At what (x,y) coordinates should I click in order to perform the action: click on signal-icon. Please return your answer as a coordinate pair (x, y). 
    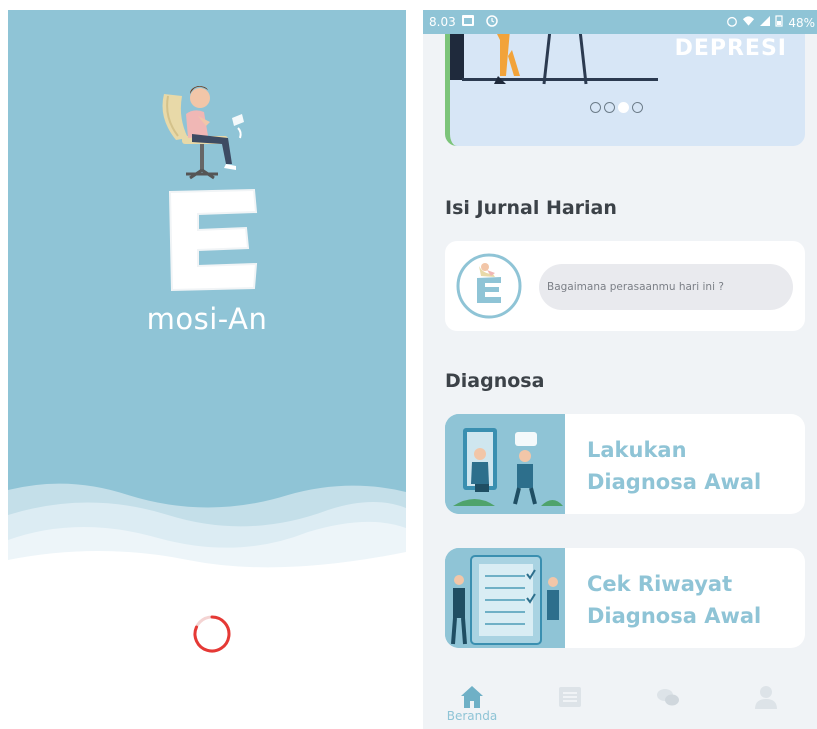
    Looking at the image, I should click on (764, 21).